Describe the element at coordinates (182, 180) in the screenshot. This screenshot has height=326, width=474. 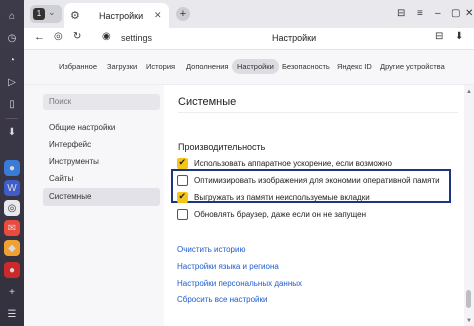
I see `optimize-images-checkbox` at that location.